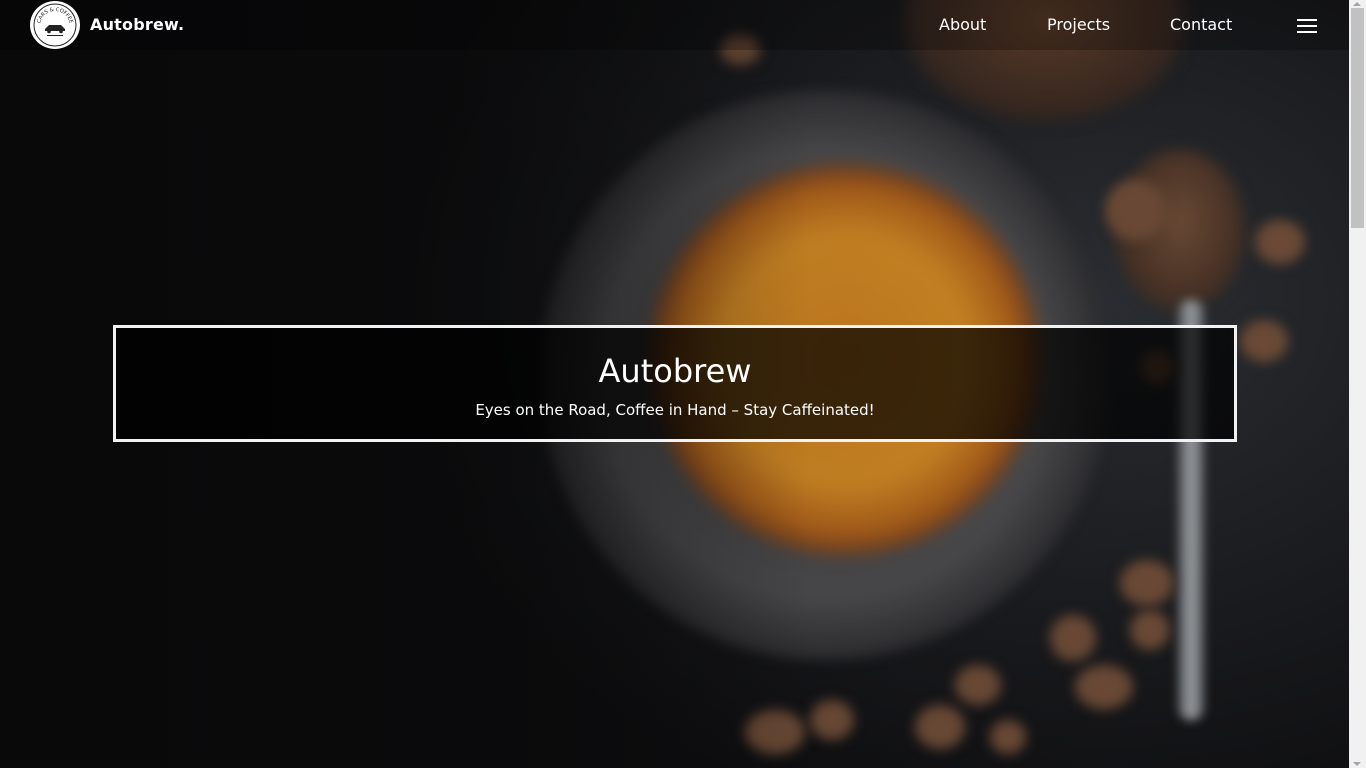  I want to click on hero-title: Autobrew, so click(675, 371).